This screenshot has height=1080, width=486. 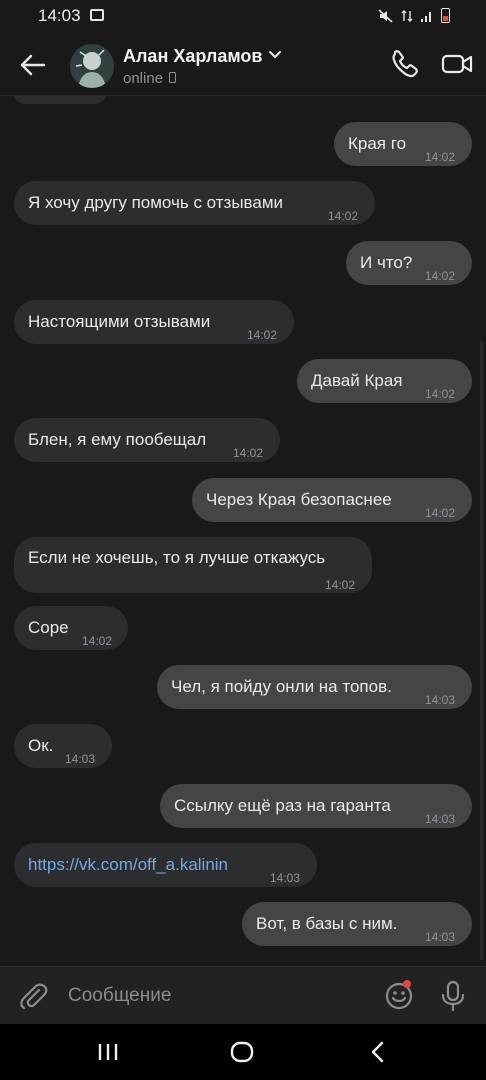 I want to click on status-indicators, so click(x=414, y=15).